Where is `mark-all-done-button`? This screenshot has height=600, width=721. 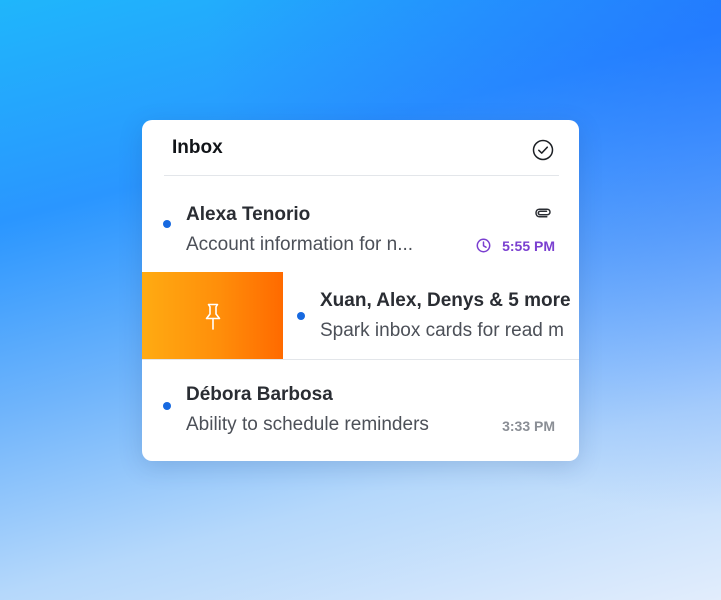 mark-all-done-button is located at coordinates (543, 150).